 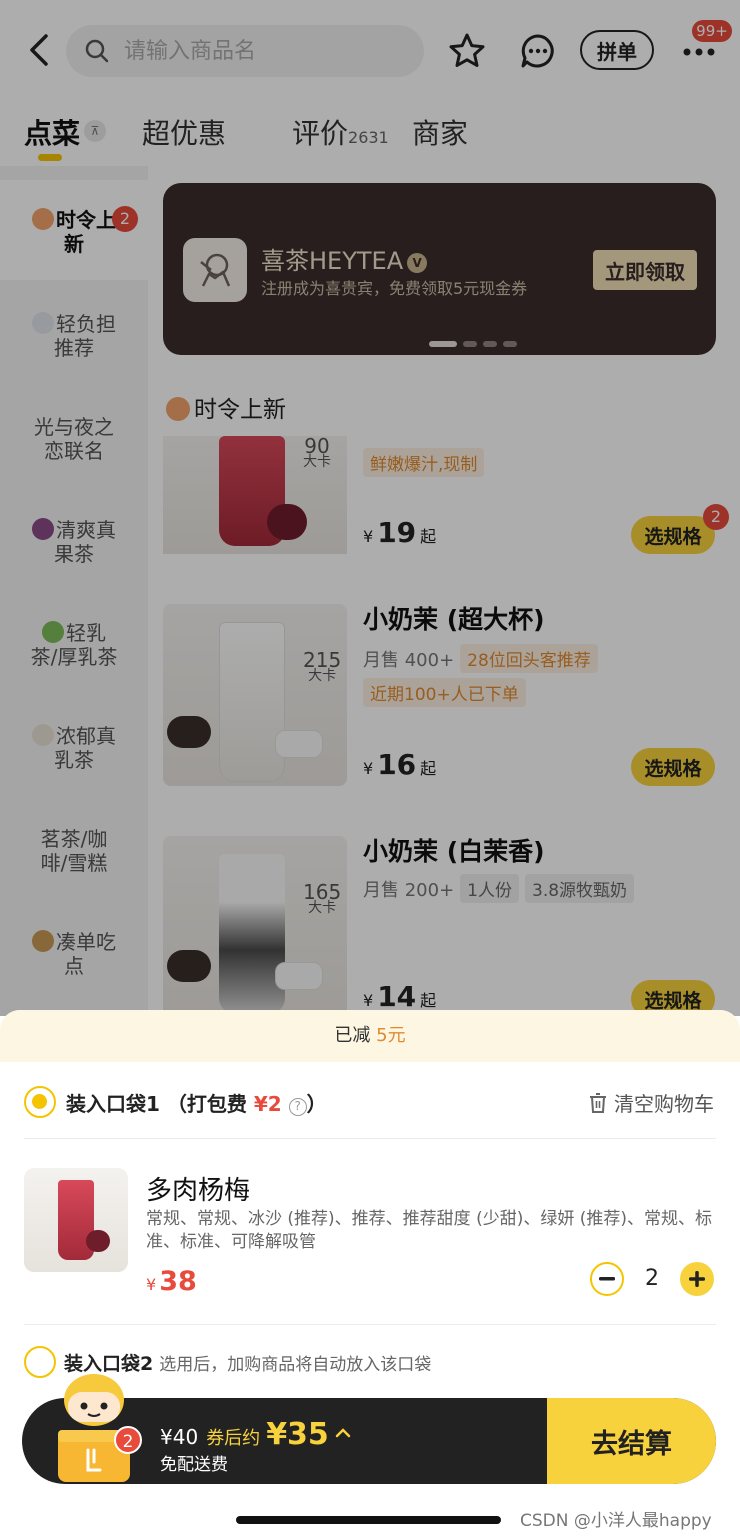 What do you see at coordinates (352, 1035) in the screenshot?
I see `discount-prefix: 已减` at bounding box center [352, 1035].